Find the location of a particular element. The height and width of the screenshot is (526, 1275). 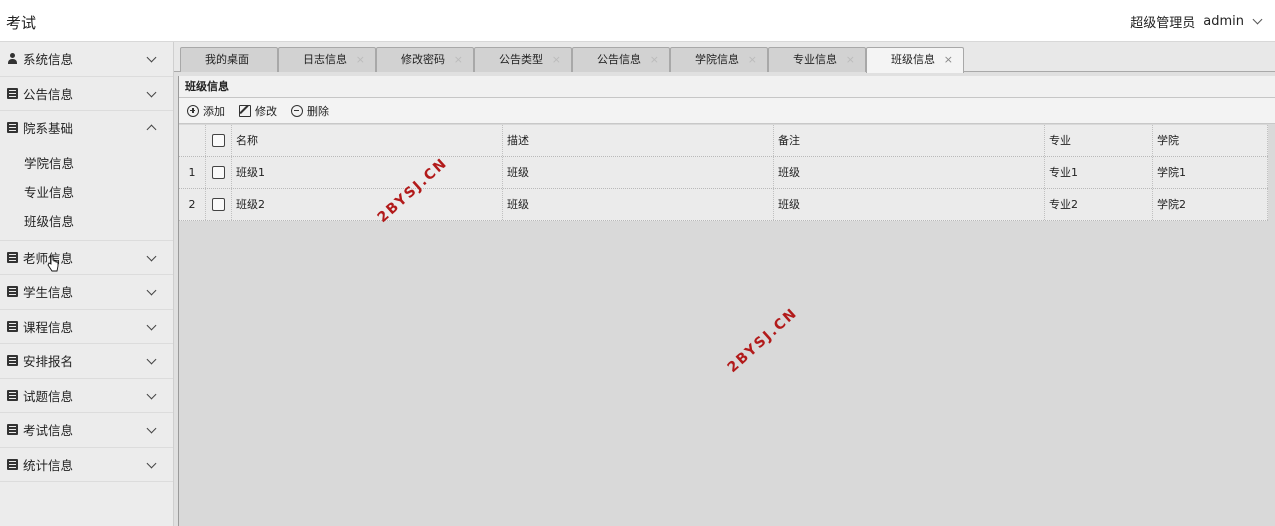

table-row: 2 班级2 班级 班级 专业2 学院2 is located at coordinates (723, 205).